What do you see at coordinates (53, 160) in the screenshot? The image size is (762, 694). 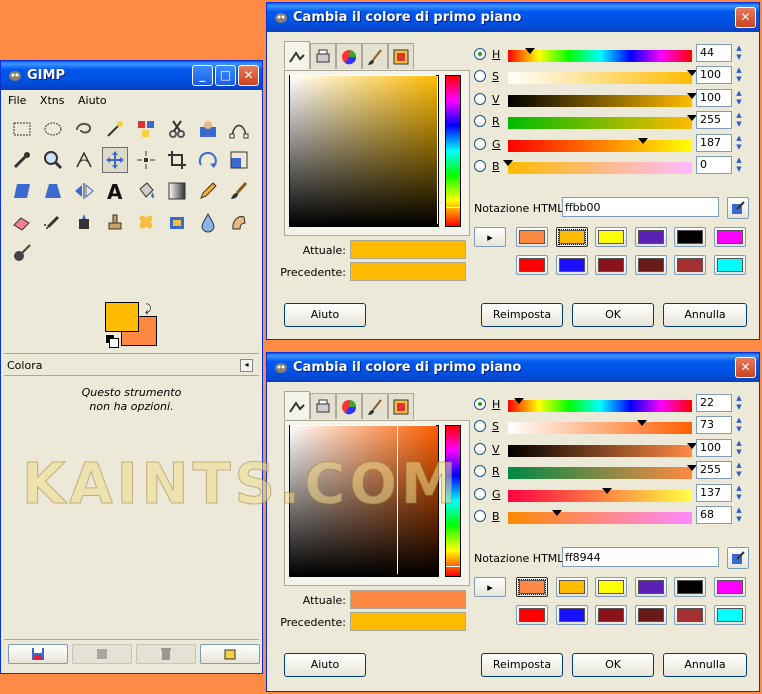 I see `tool-button-zoom` at bounding box center [53, 160].